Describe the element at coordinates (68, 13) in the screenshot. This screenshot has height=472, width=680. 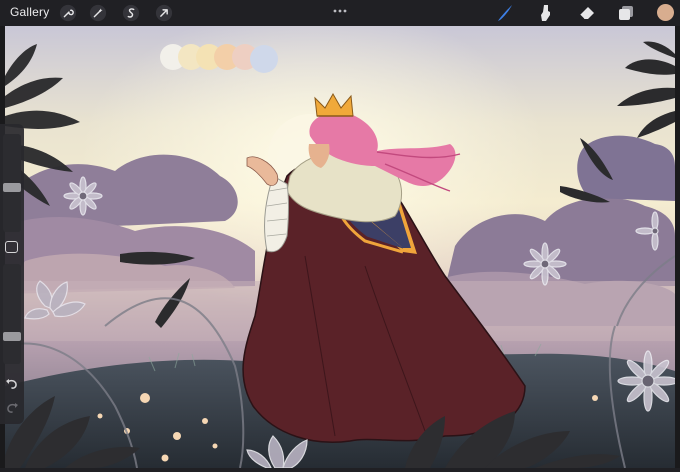
I see `wrench-icon` at that location.